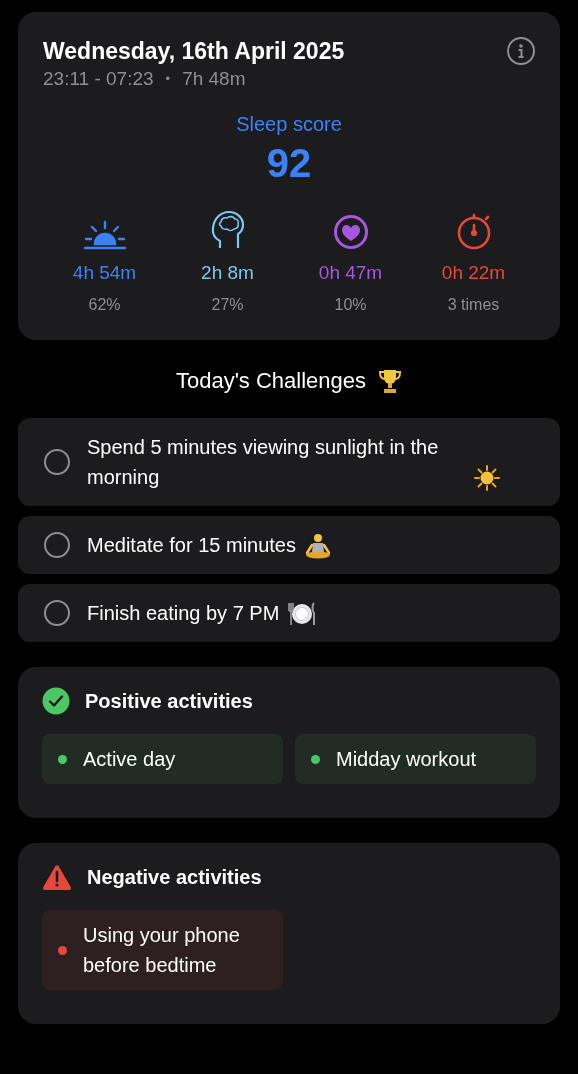 The height and width of the screenshot is (1074, 578). Describe the element at coordinates (289, 163) in the screenshot. I see `sleep-score: 92` at that location.